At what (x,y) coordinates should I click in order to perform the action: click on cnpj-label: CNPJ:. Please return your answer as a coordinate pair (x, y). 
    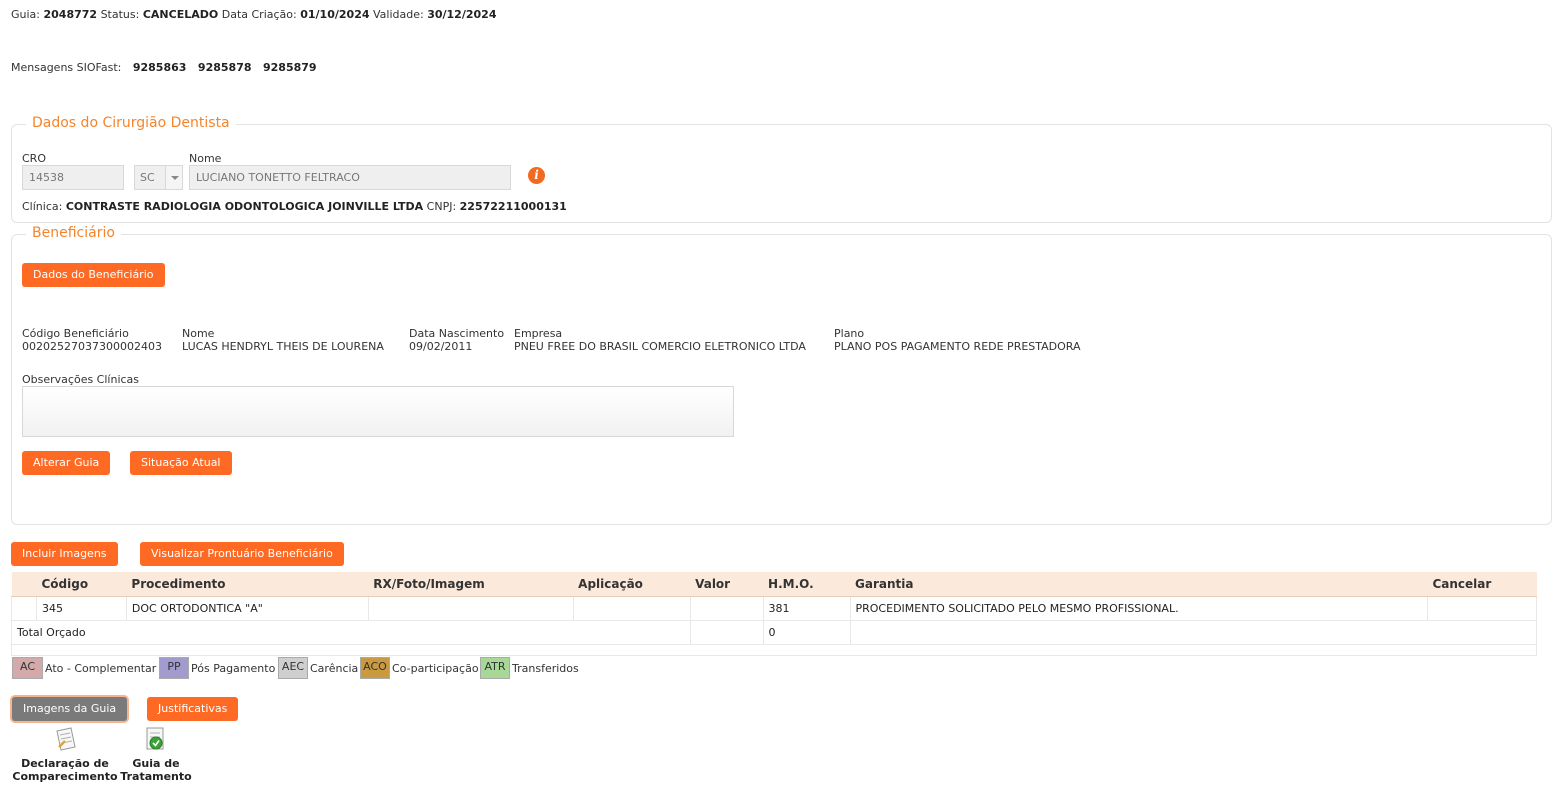
    Looking at the image, I should click on (441, 206).